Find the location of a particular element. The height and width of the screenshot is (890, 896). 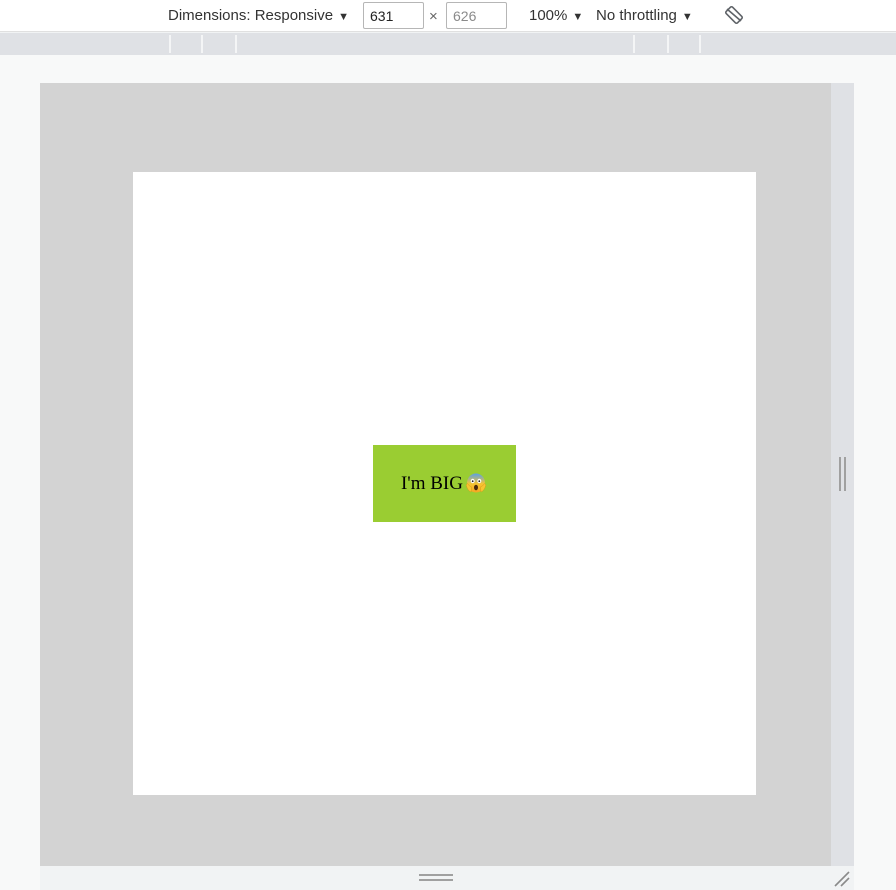

corner-resize-icon is located at coordinates (842, 879).